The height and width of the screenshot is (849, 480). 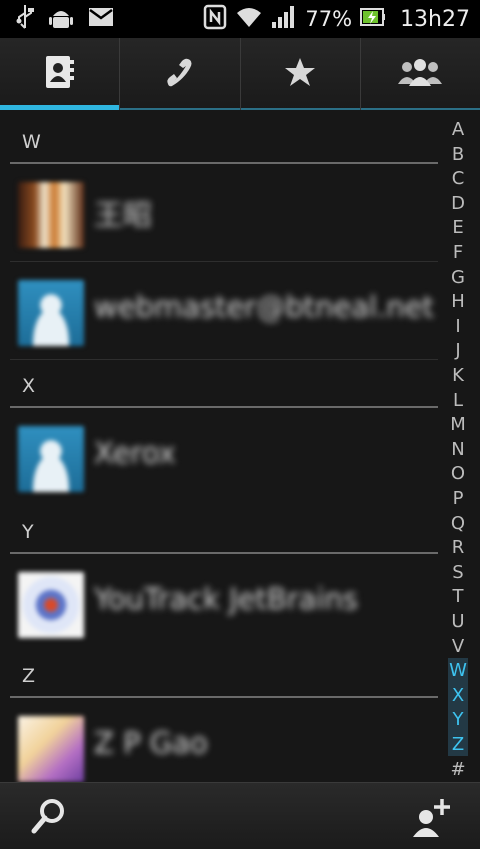 What do you see at coordinates (215, 19) in the screenshot?
I see `nfc-icon` at bounding box center [215, 19].